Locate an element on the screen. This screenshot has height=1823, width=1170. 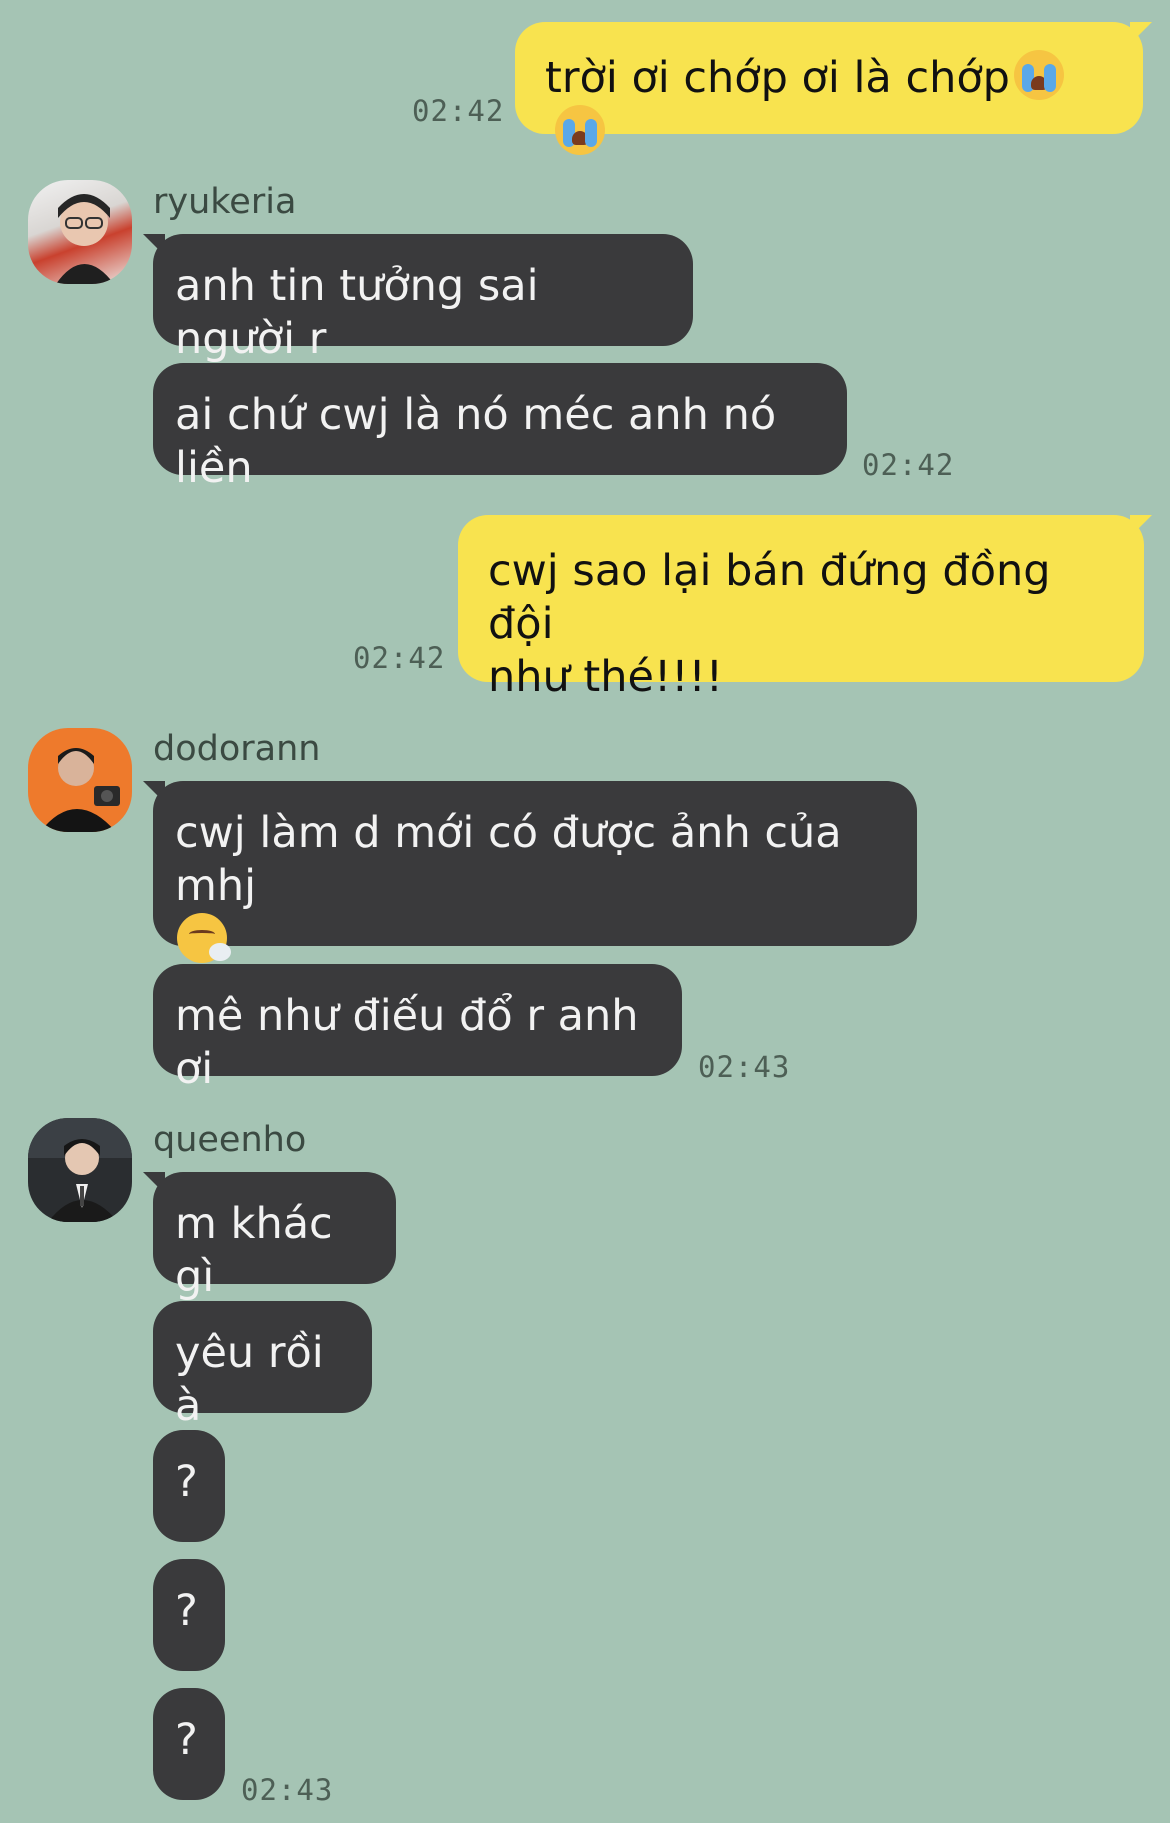
incoming-message-bubble: yêu rồi à is located at coordinates (262, 1366).